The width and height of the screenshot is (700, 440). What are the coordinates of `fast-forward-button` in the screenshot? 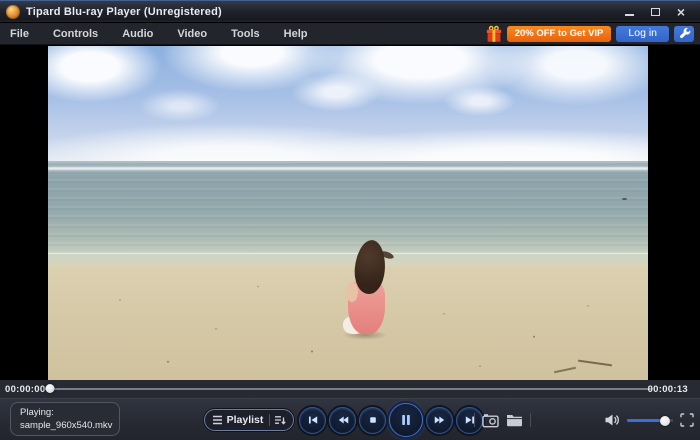 It's located at (439, 420).